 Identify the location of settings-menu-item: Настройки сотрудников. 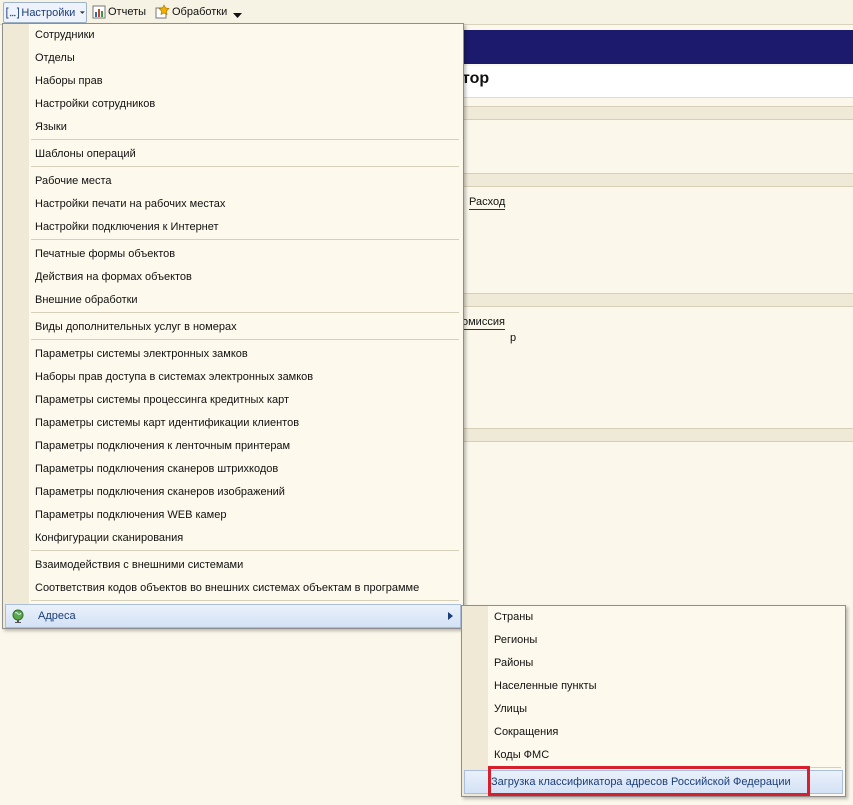
(233, 104).